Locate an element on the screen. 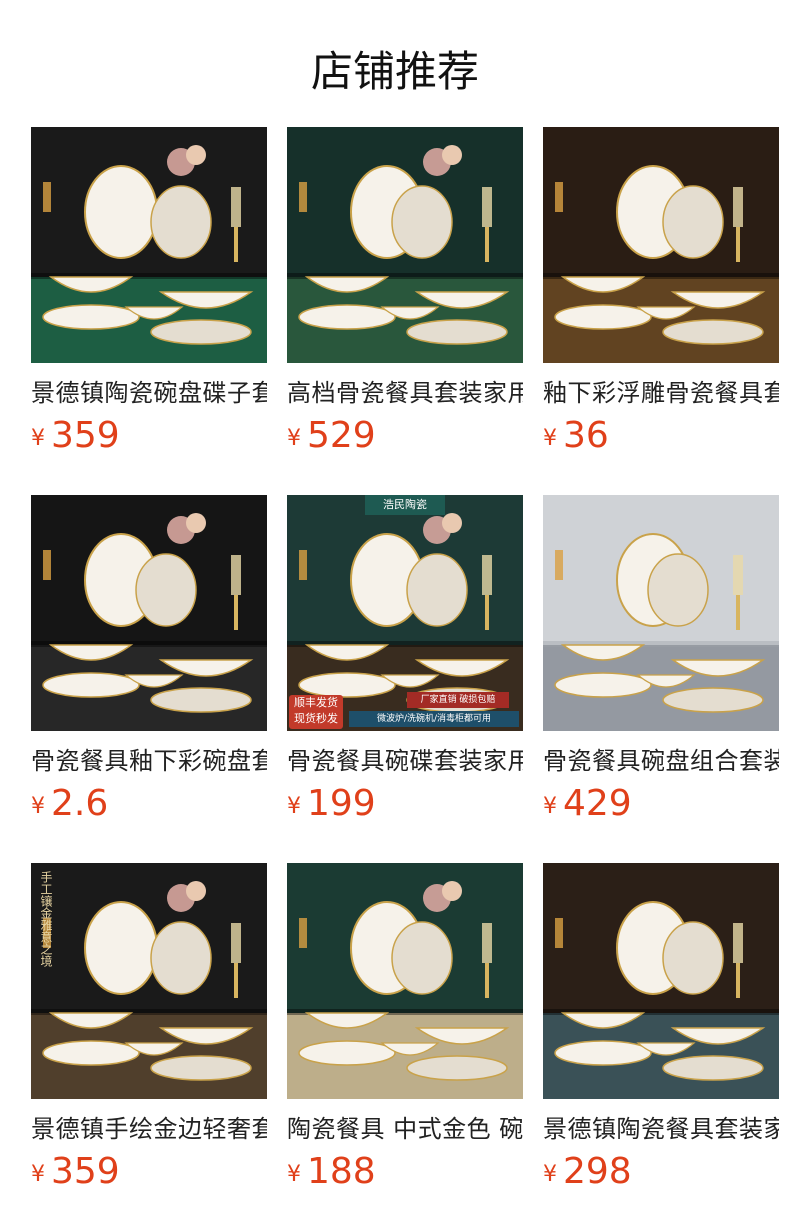  product-image: 浩民陶瓷顺丰发货 现货秒发 厂家直销 破损包赔微波炉/洗碗机/消毒柜都可用 is located at coordinates (405, 613).